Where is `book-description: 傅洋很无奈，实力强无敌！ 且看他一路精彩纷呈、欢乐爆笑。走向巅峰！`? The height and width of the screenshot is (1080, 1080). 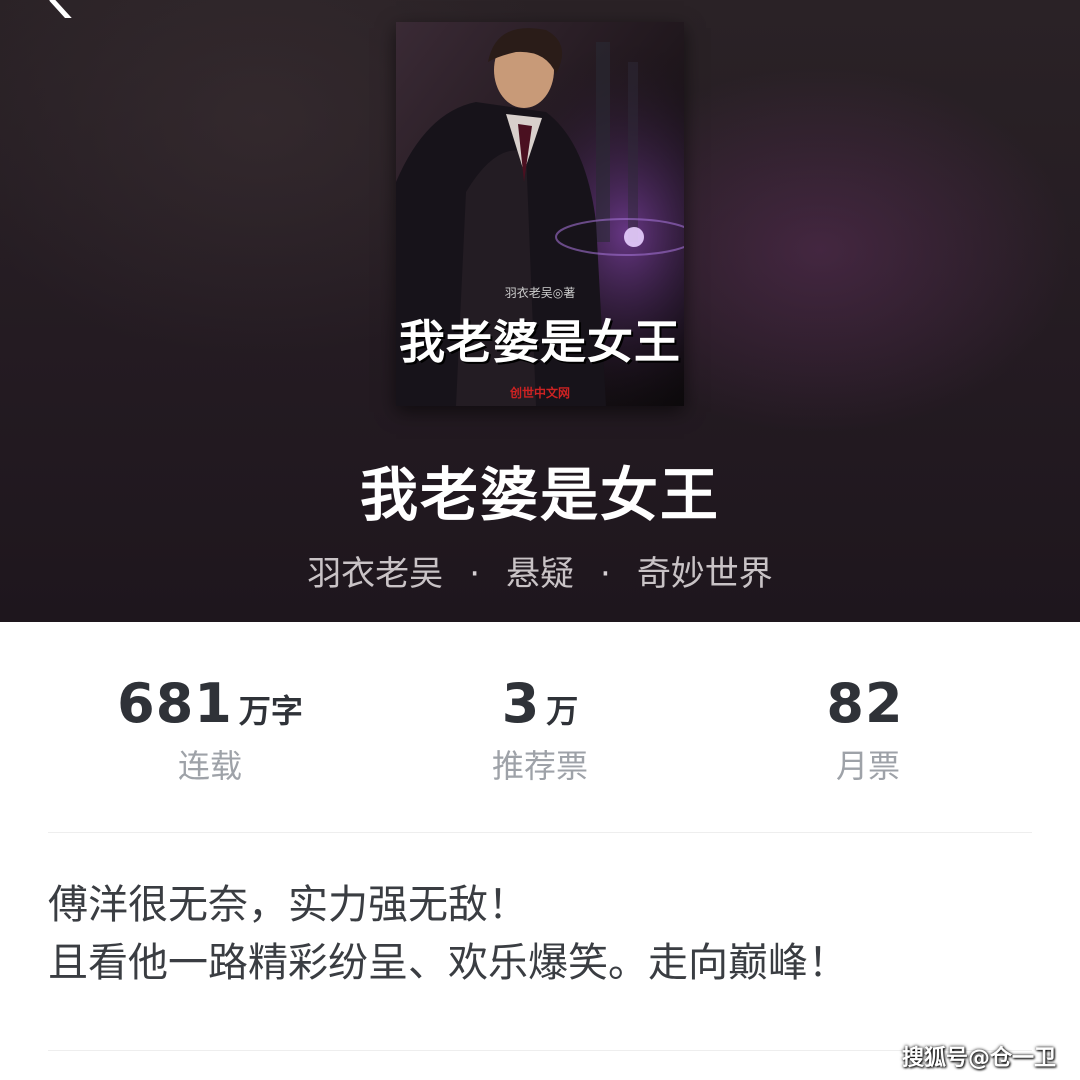
book-description: 傅洋很无奈，实力强无敌！ 且看他一路精彩纷呈、欢乐爆笑。走向巅峰！ is located at coordinates (548, 934).